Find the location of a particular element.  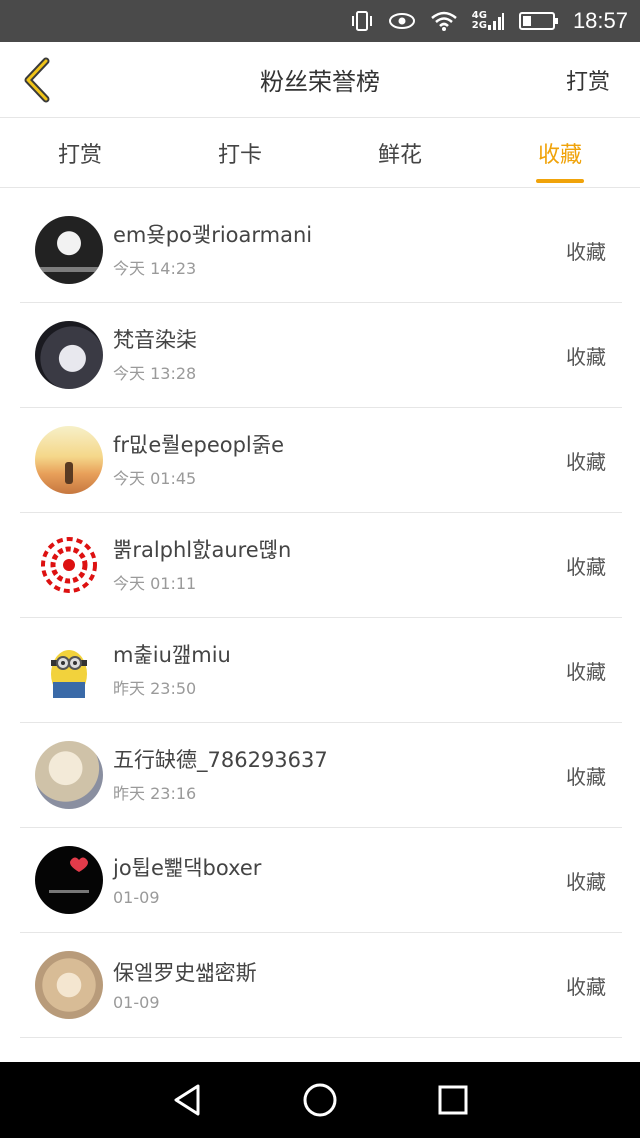

timestamp: 今天 01:45 is located at coordinates (155, 478).